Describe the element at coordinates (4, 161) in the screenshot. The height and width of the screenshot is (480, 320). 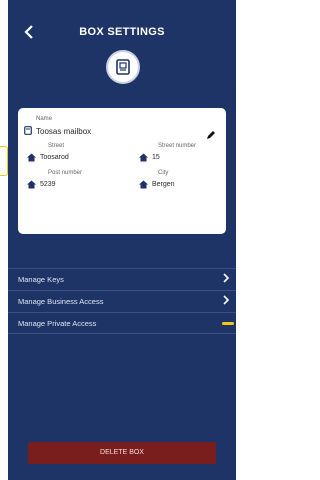
I see `highlight-marker-left` at that location.